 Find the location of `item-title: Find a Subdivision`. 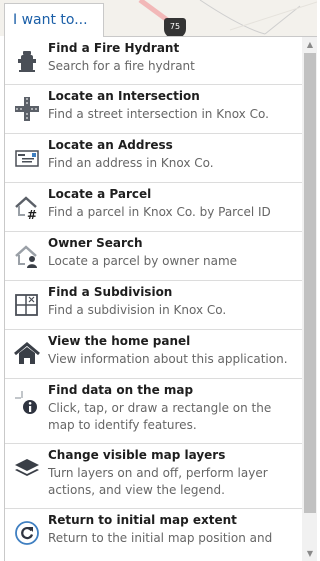

item-title: Find a Subdivision is located at coordinates (110, 292).